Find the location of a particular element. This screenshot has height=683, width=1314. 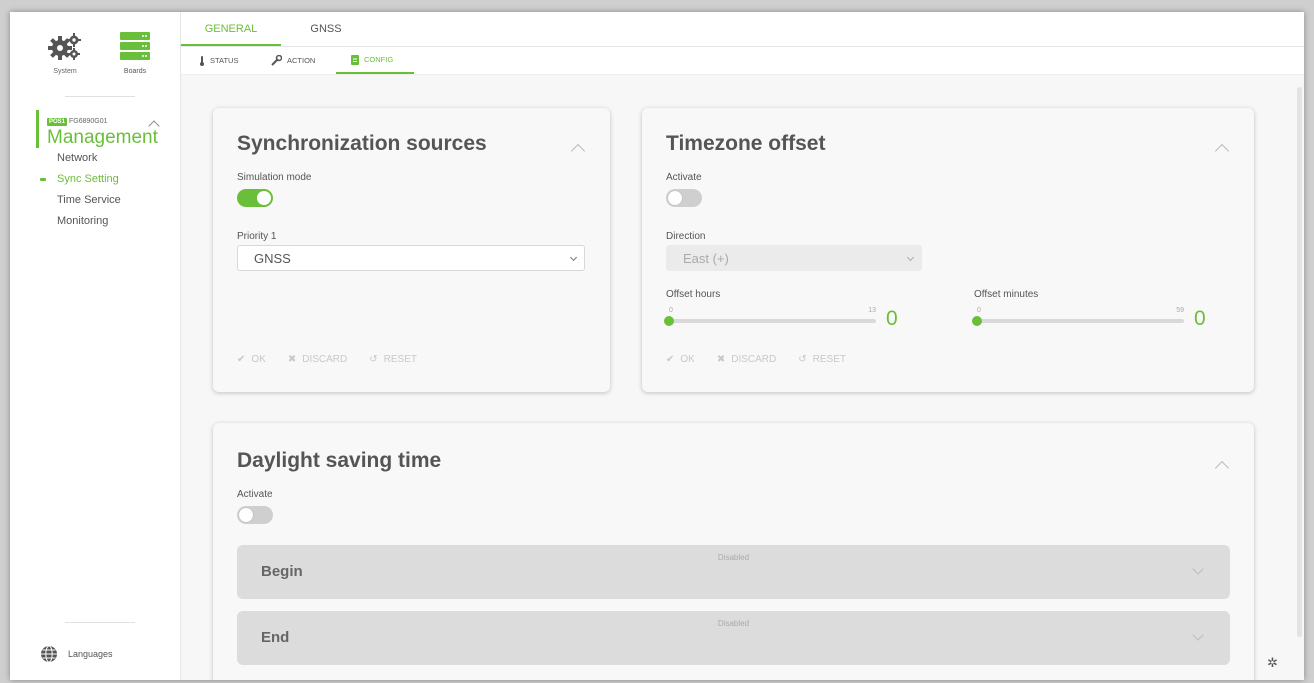

offset-minutes-slider: 0 59 is located at coordinates (1078, 317).